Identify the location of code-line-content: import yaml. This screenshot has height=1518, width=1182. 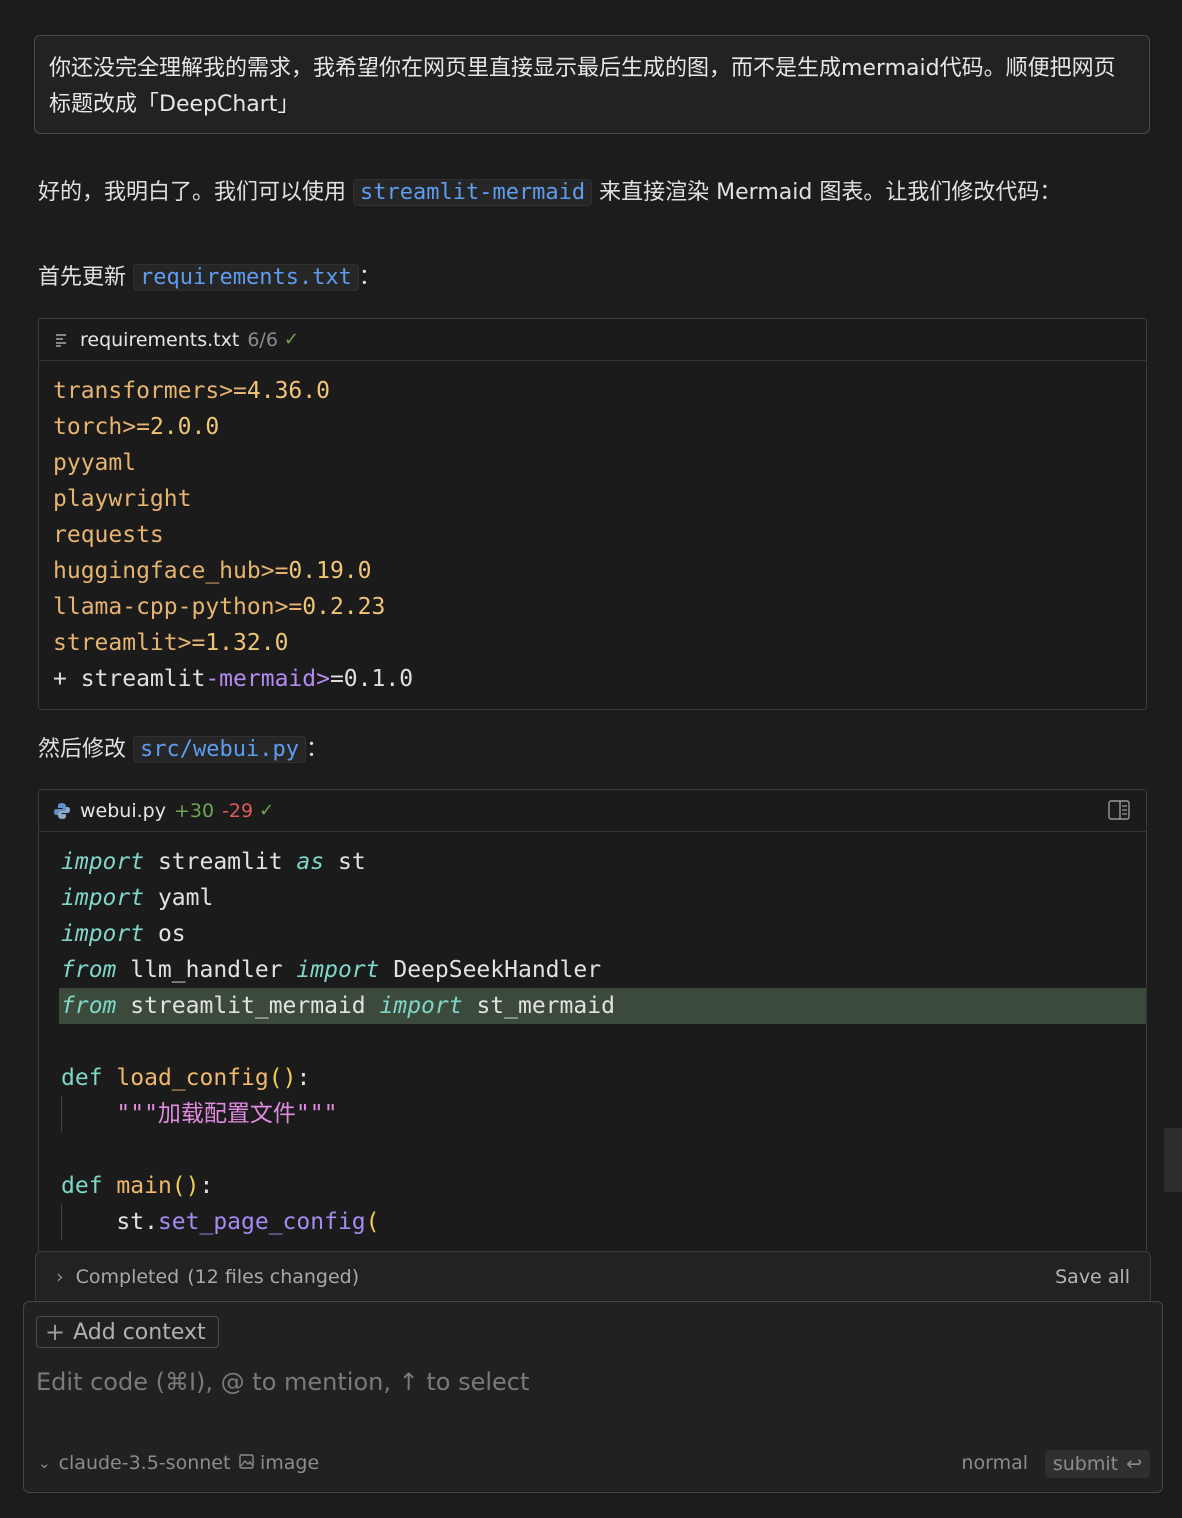
(137, 898).